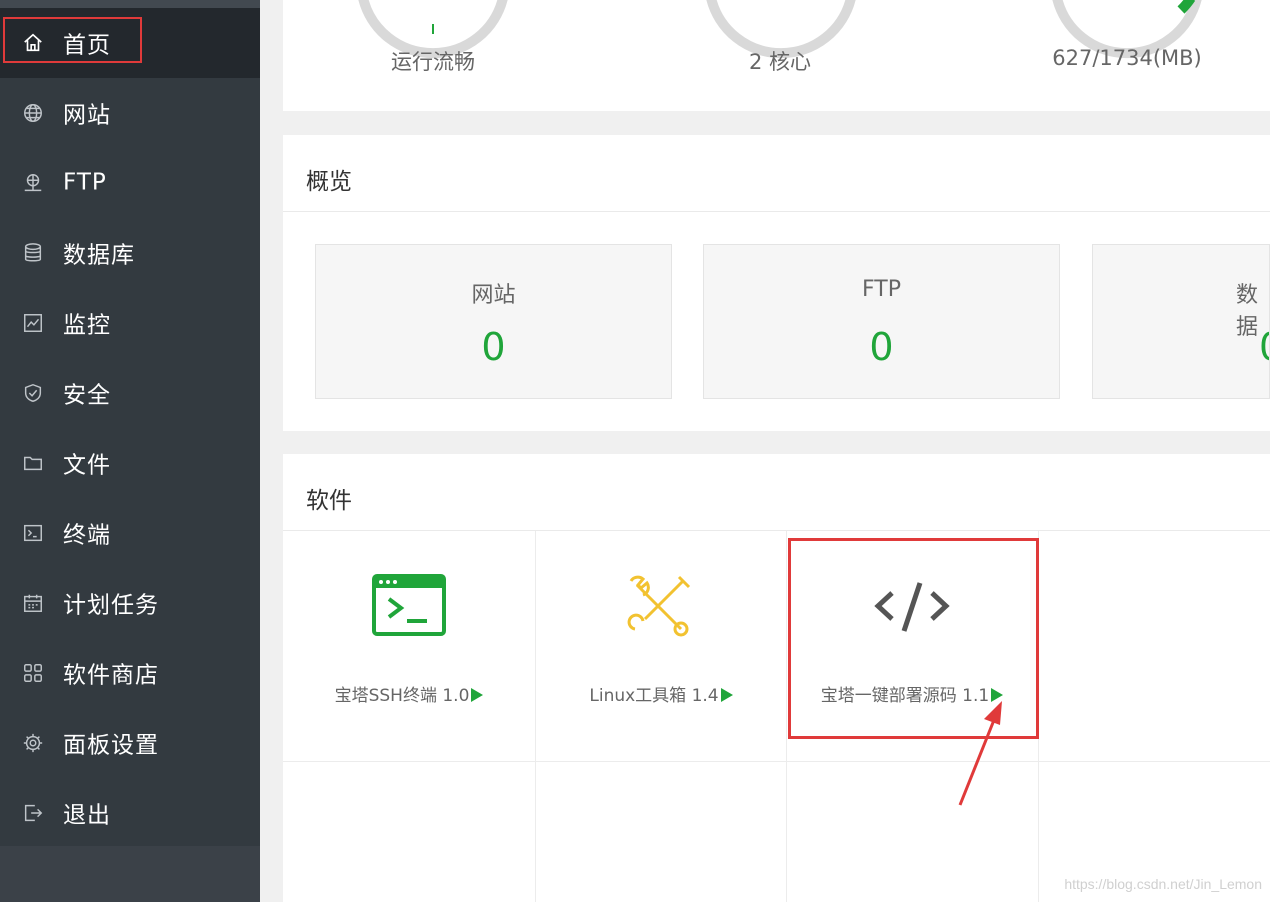 This screenshot has height=902, width=1270. I want to click on sidebar-item-terminal: 终端, so click(130, 533).